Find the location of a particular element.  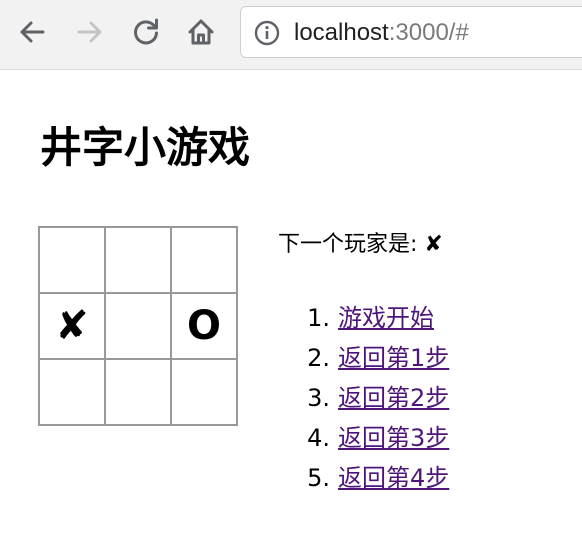

home-icon is located at coordinates (201, 32).